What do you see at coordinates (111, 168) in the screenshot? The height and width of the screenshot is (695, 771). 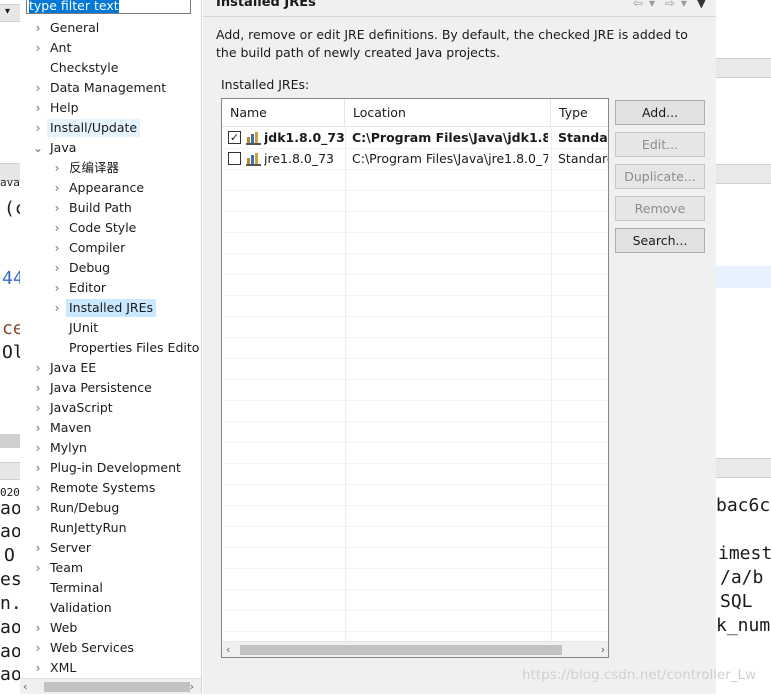 I see `tree-item: › 反编译器` at bounding box center [111, 168].